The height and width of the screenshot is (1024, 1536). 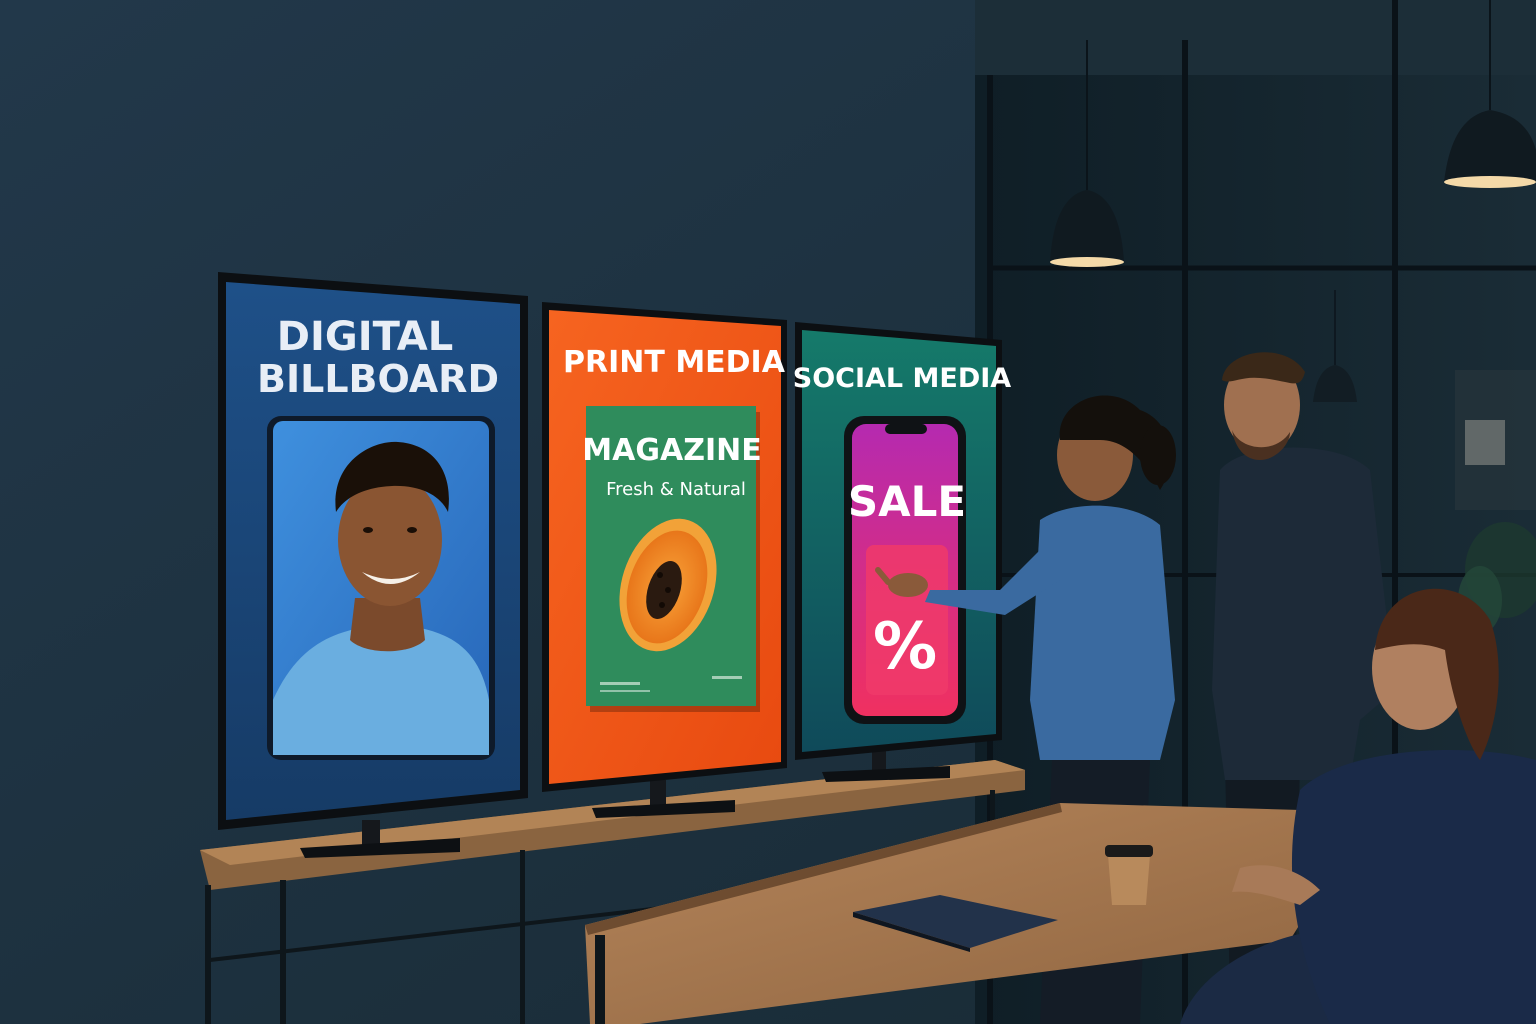 I want to click on magazine-subtitle: Fresh & Natural, so click(x=676, y=489).